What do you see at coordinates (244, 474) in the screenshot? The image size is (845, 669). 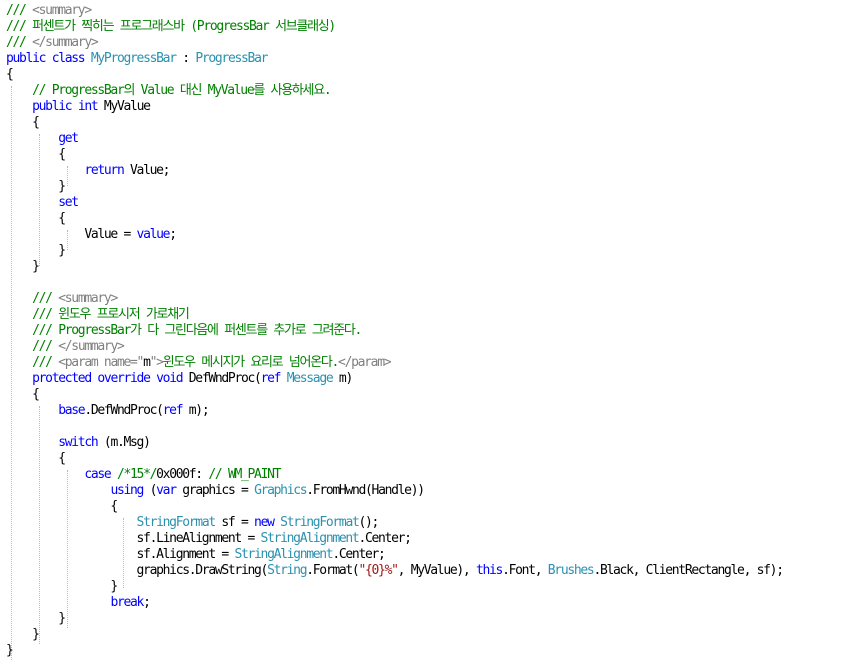 I see `comment-token: // WM_PAINT` at bounding box center [244, 474].